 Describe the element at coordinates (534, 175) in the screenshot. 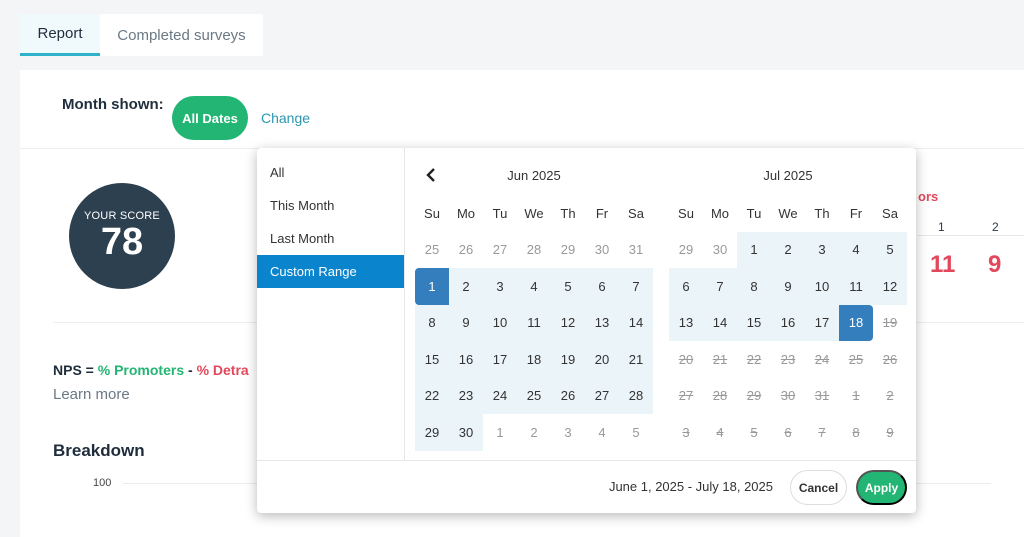

I see `calendar-title: Jun 2025` at that location.